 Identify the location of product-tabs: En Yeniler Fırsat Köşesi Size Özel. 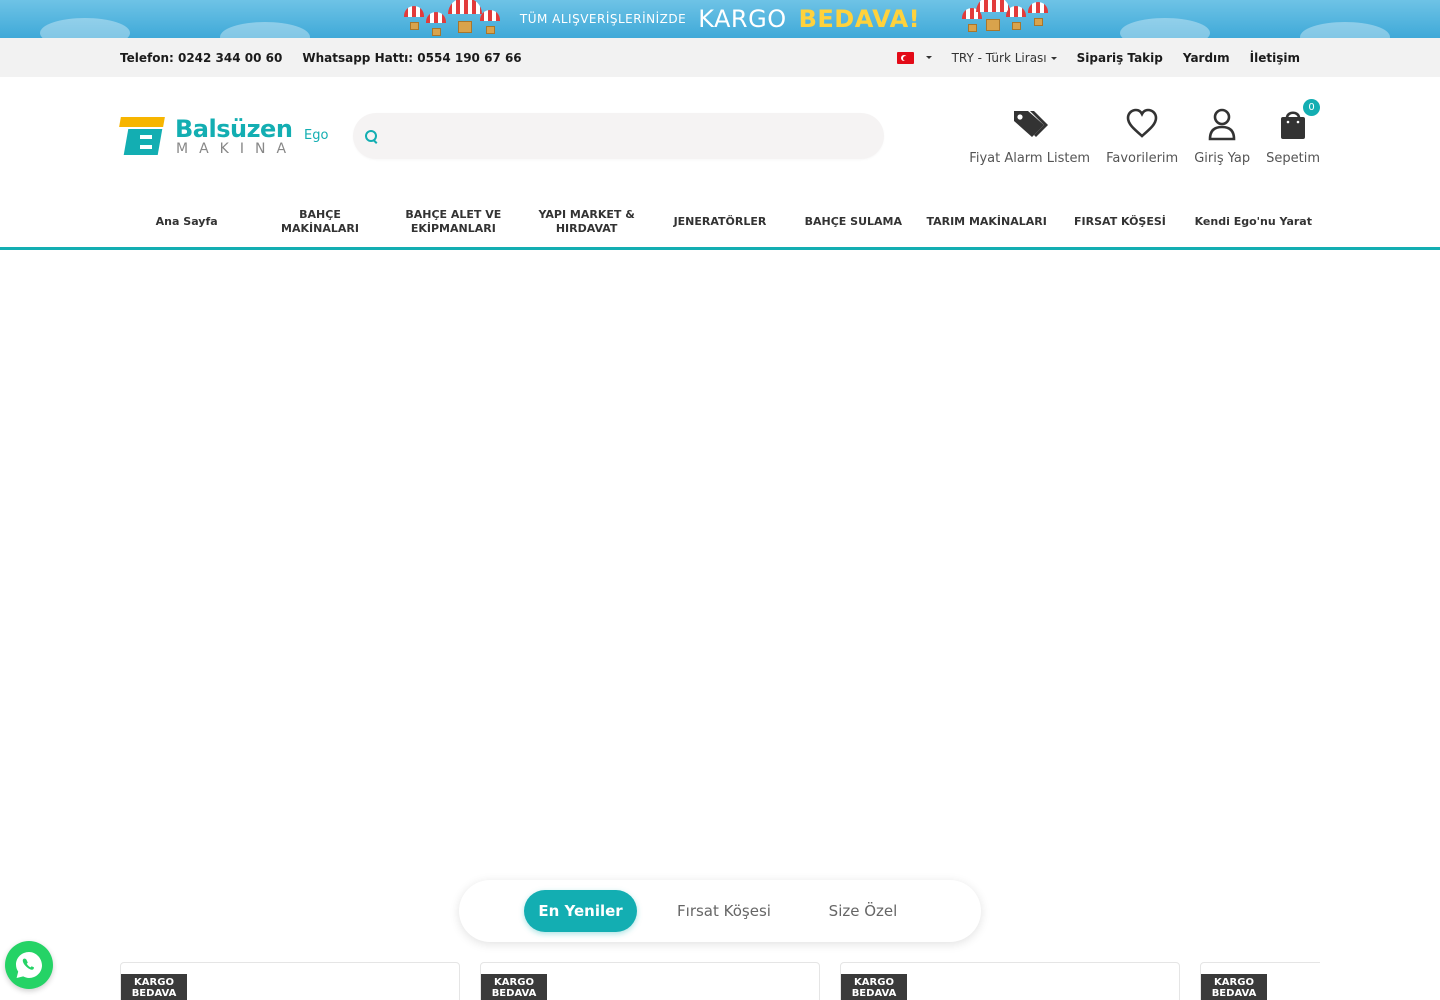
(720, 911).